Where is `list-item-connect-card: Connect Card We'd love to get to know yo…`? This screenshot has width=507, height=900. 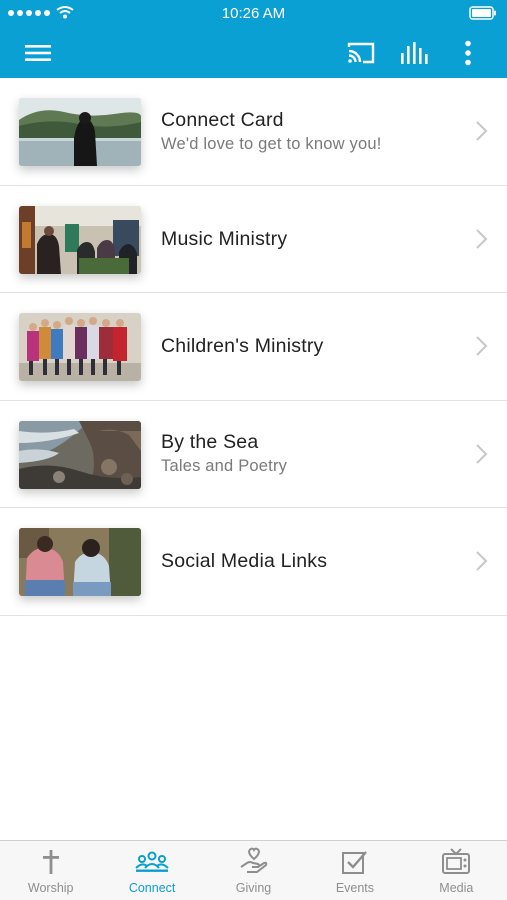
list-item-connect-card: Connect Card We'd love to get to know yo… is located at coordinates (253, 132).